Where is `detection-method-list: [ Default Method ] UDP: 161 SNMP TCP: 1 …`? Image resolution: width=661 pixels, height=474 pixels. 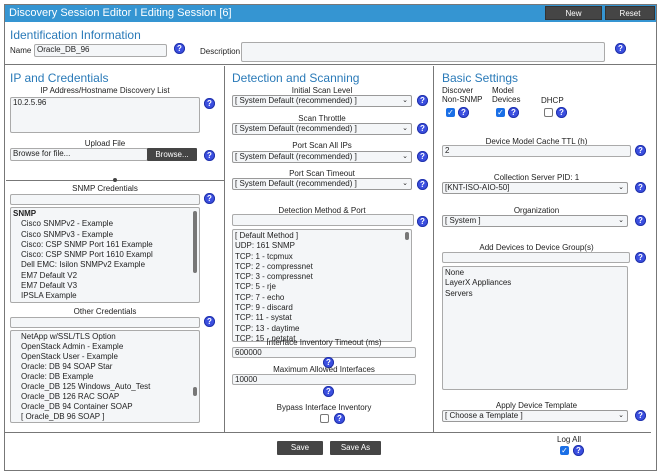
detection-method-list: [ Default Method ] UDP: 161 SNMP TCP: 1 … is located at coordinates (322, 285).